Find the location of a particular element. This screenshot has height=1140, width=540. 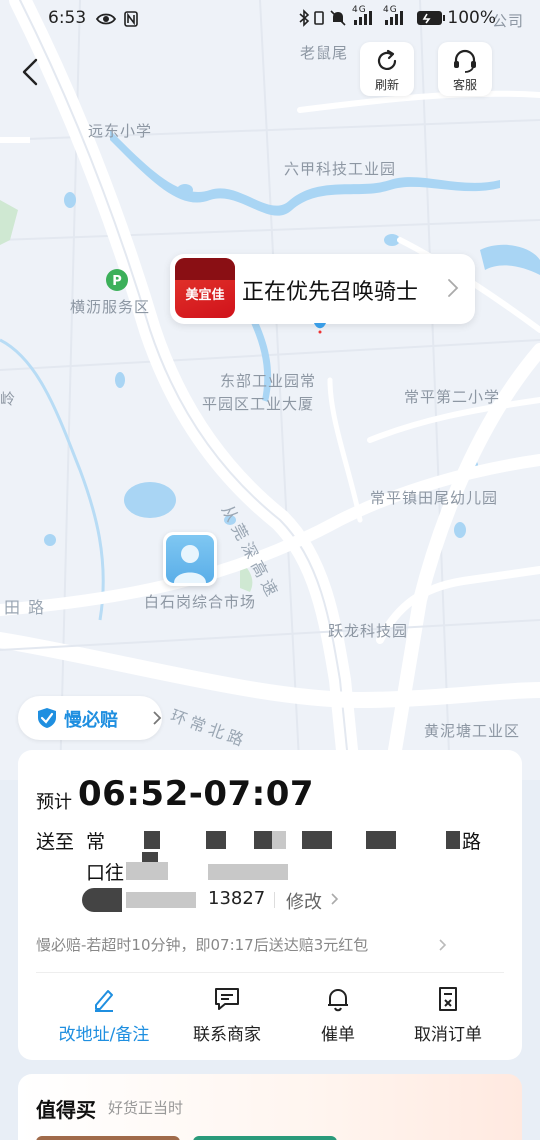

svg-text: P is located at coordinates (117, 281).